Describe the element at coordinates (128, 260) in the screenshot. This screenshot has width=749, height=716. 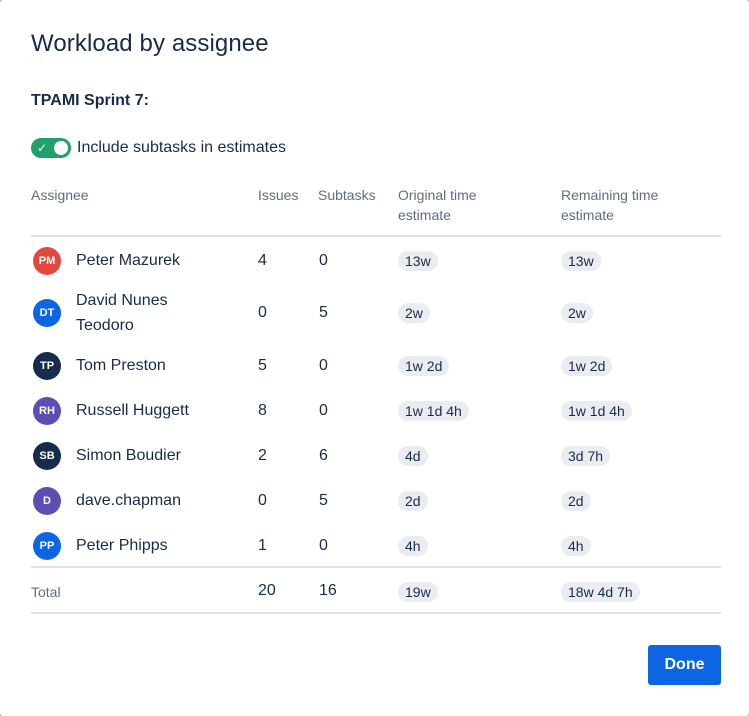
I see `assignee-name: Peter Mazurek` at that location.